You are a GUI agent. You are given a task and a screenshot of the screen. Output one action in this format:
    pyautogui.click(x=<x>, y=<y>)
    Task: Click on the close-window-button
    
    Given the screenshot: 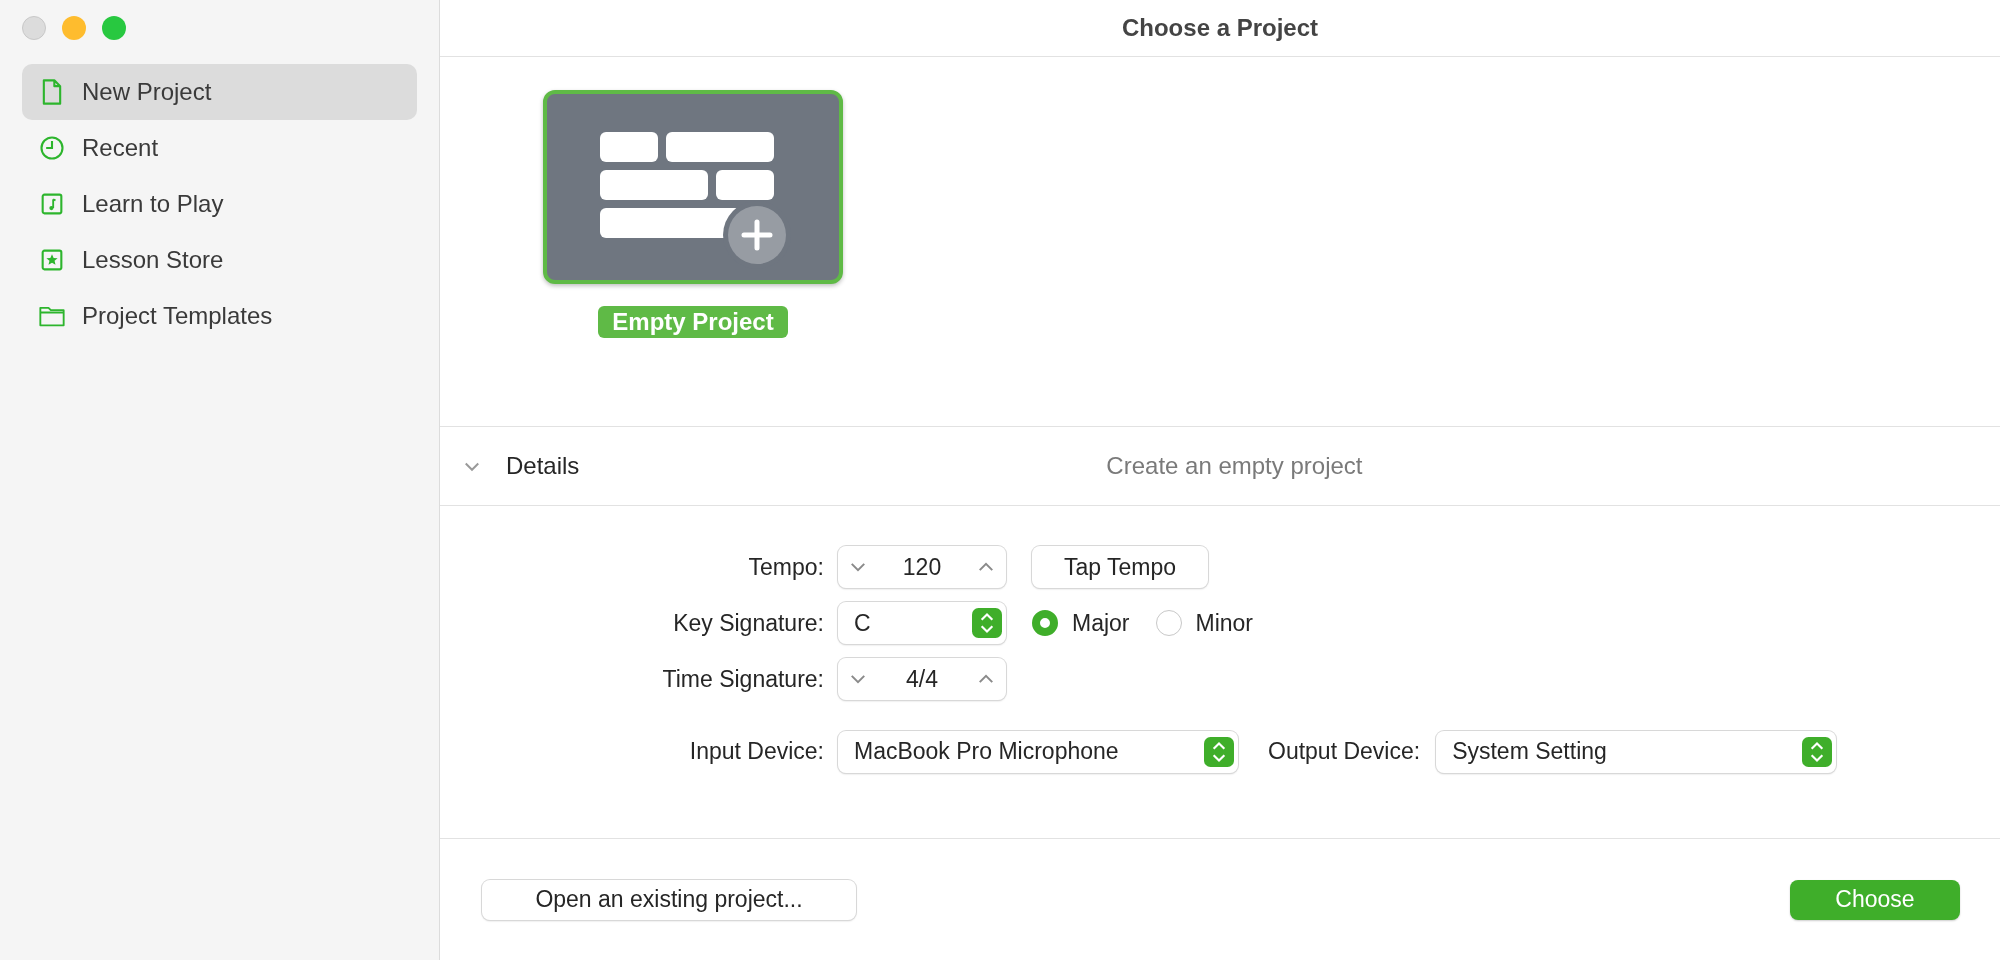 What is the action you would take?
    pyautogui.click(x=34, y=28)
    